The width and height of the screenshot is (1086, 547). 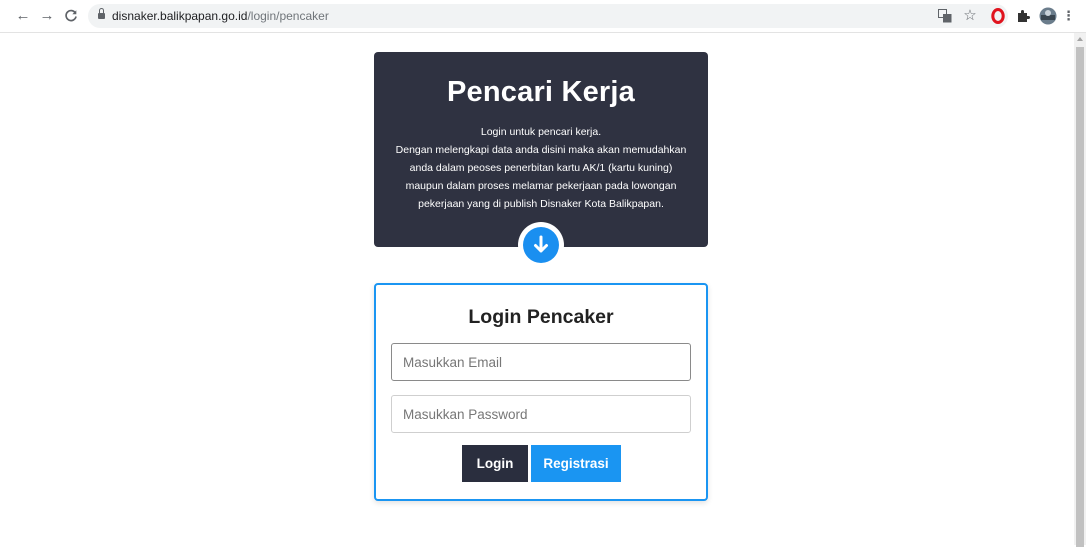 I want to click on browser-menu-icon: ⋮, so click(x=1068, y=16).